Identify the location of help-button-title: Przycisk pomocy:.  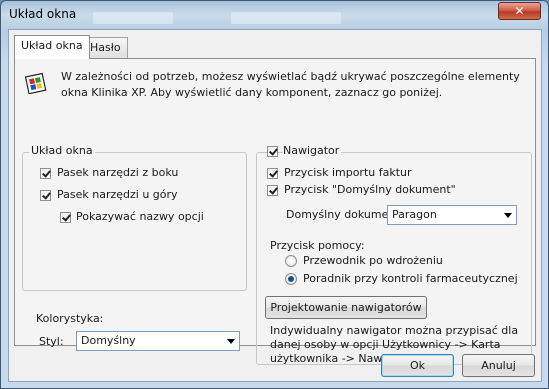
(317, 245).